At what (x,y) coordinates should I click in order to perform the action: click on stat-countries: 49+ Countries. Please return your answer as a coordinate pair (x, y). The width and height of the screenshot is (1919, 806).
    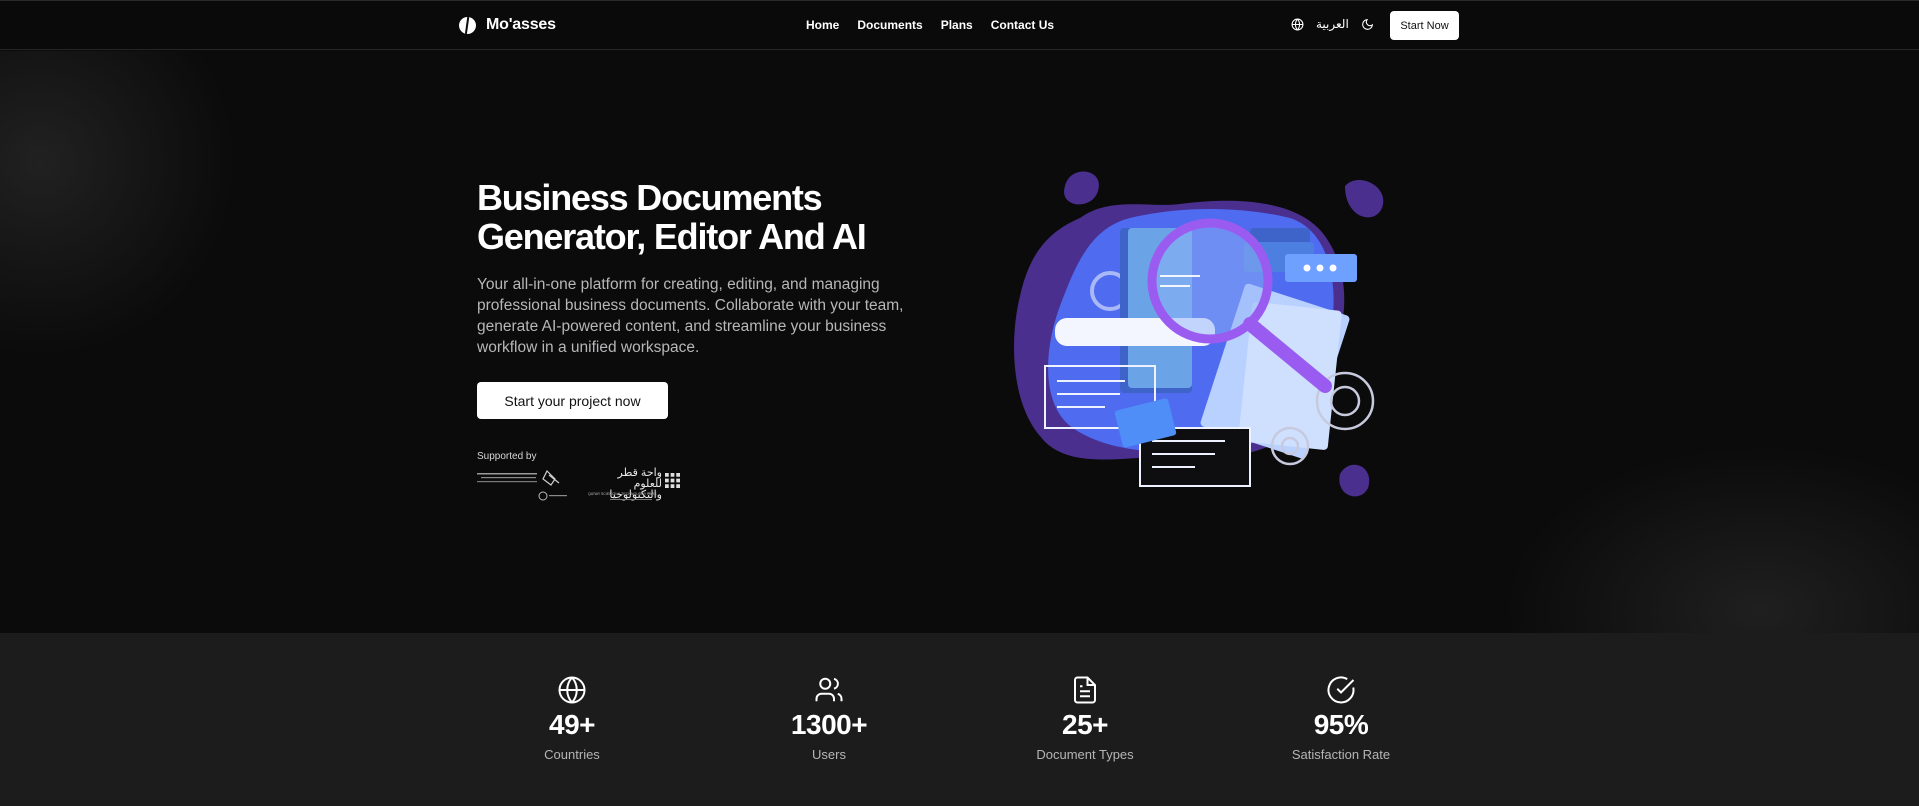
    Looking at the image, I should click on (572, 718).